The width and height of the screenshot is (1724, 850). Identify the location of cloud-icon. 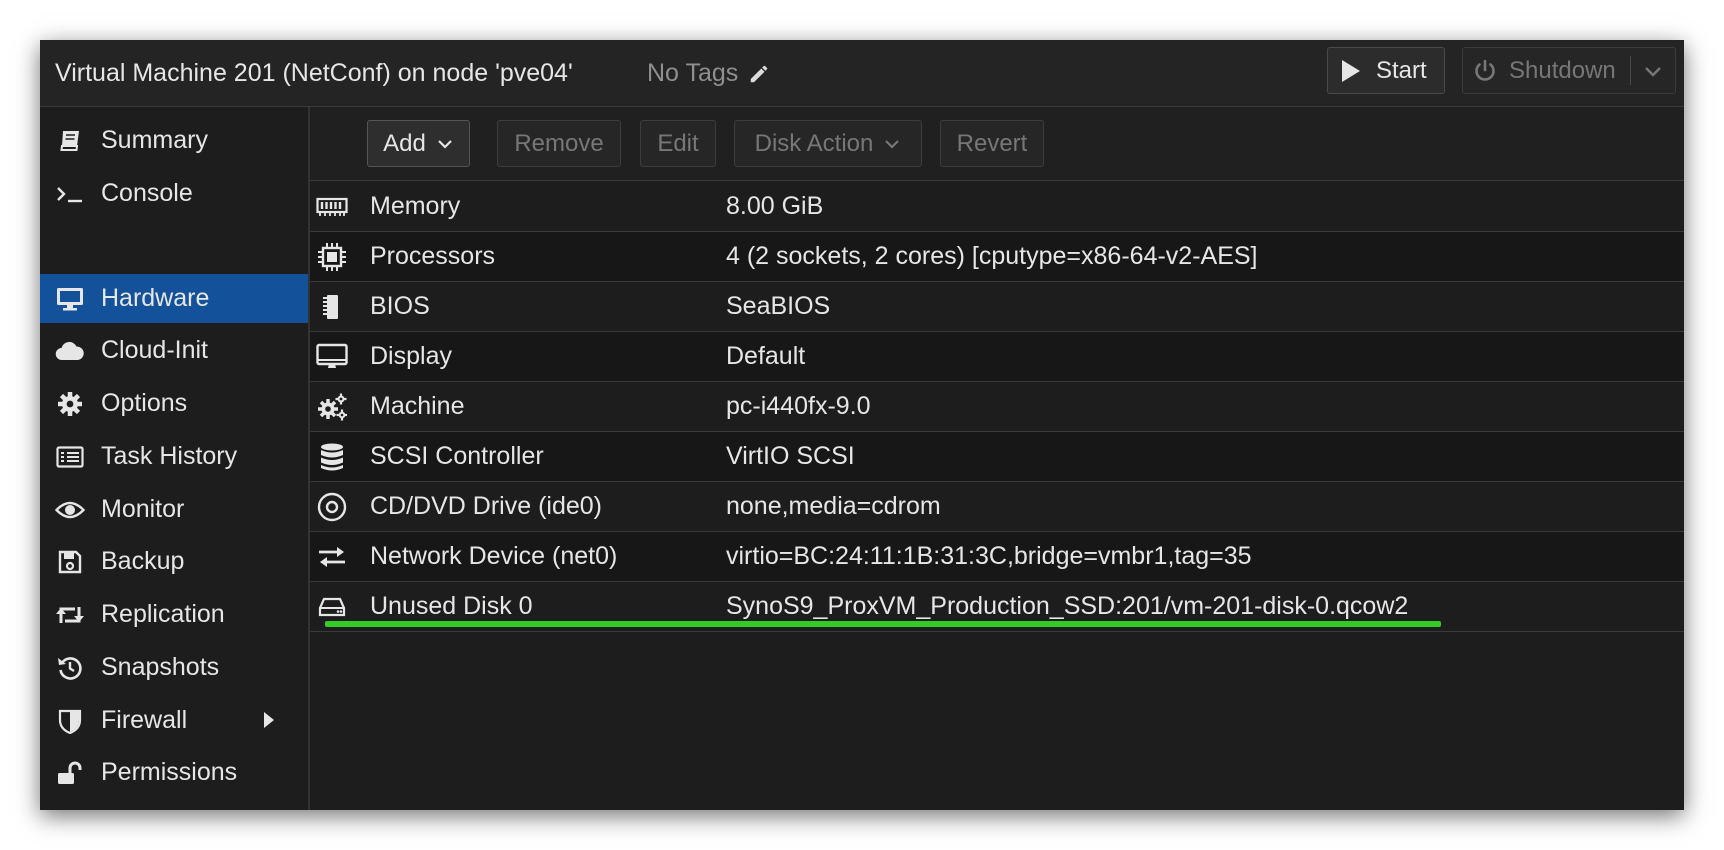
(70, 351).